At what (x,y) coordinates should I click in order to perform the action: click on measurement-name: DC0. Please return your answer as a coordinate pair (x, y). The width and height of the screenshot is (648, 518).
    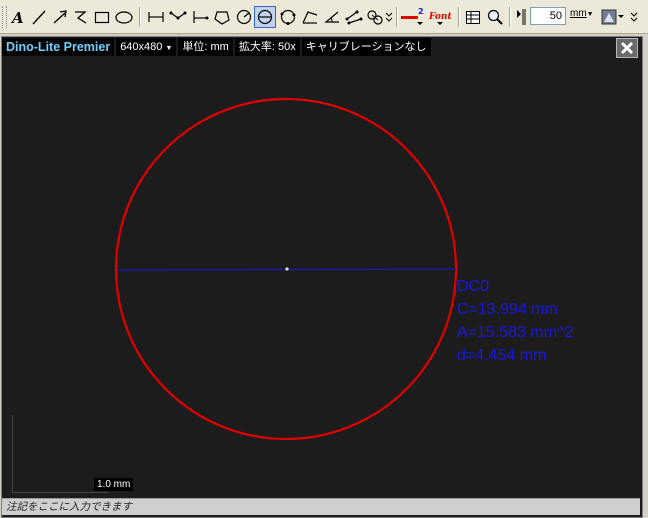
    Looking at the image, I should click on (473, 286).